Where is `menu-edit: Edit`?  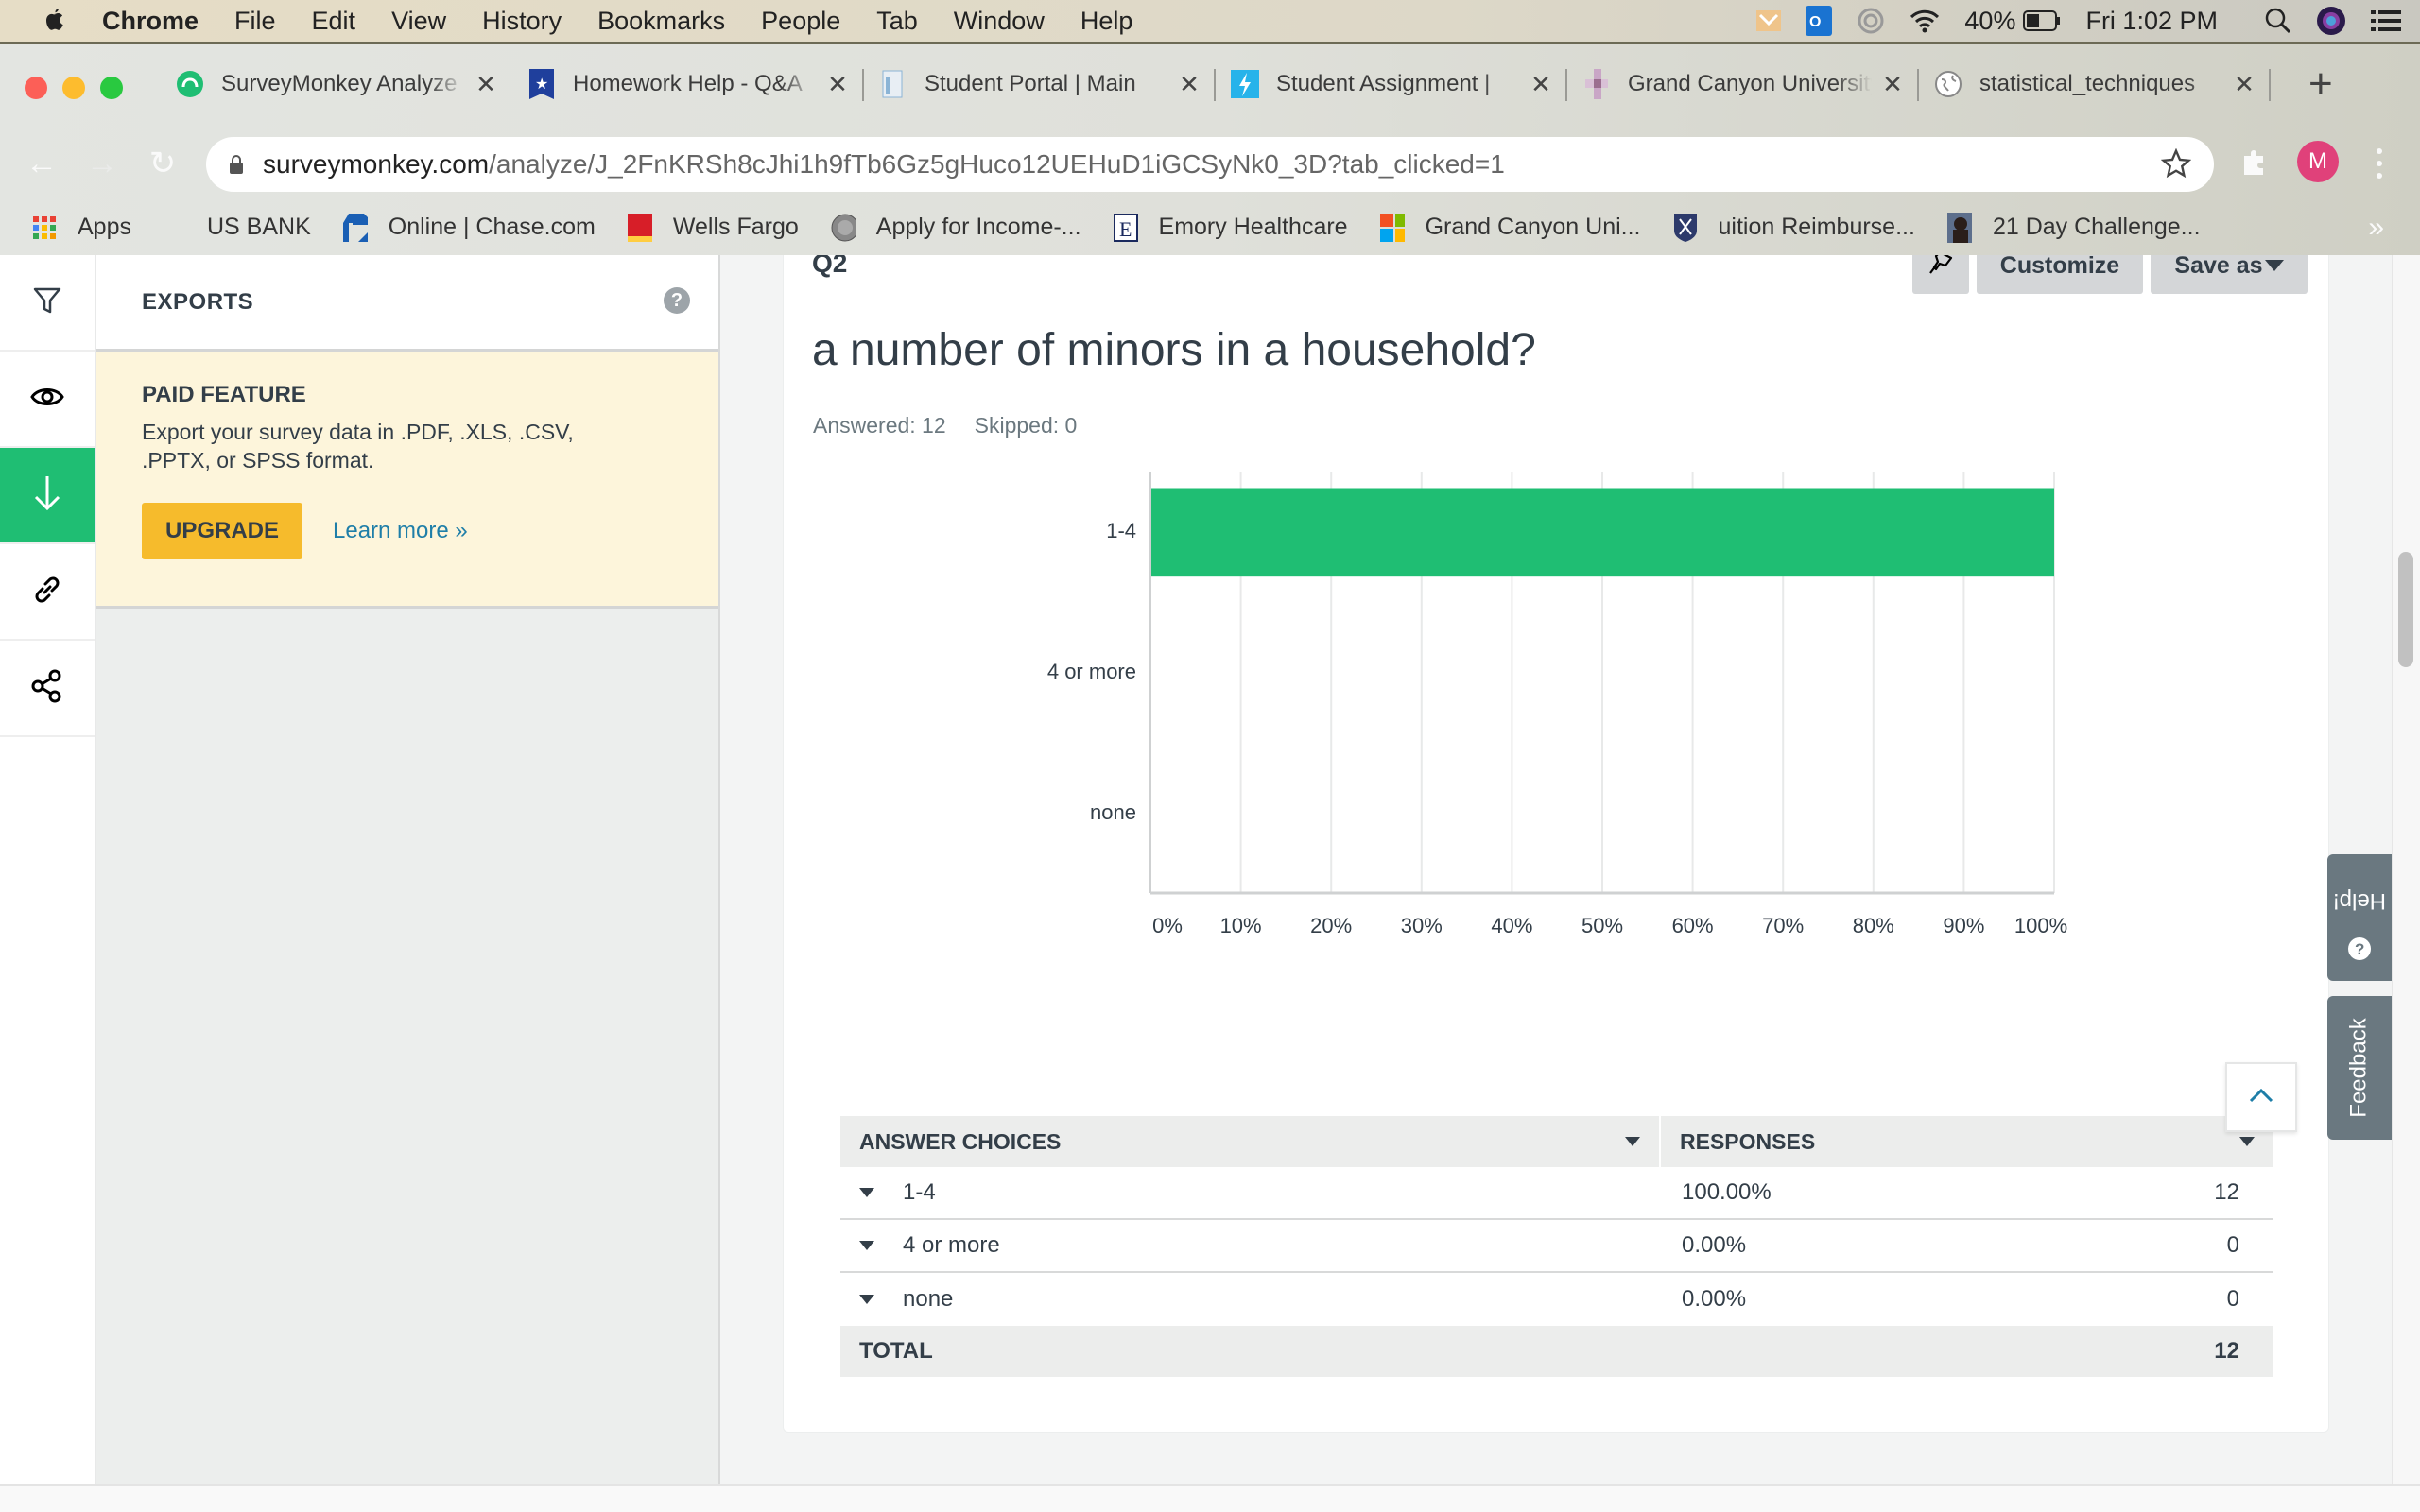
menu-edit: Edit is located at coordinates (334, 21).